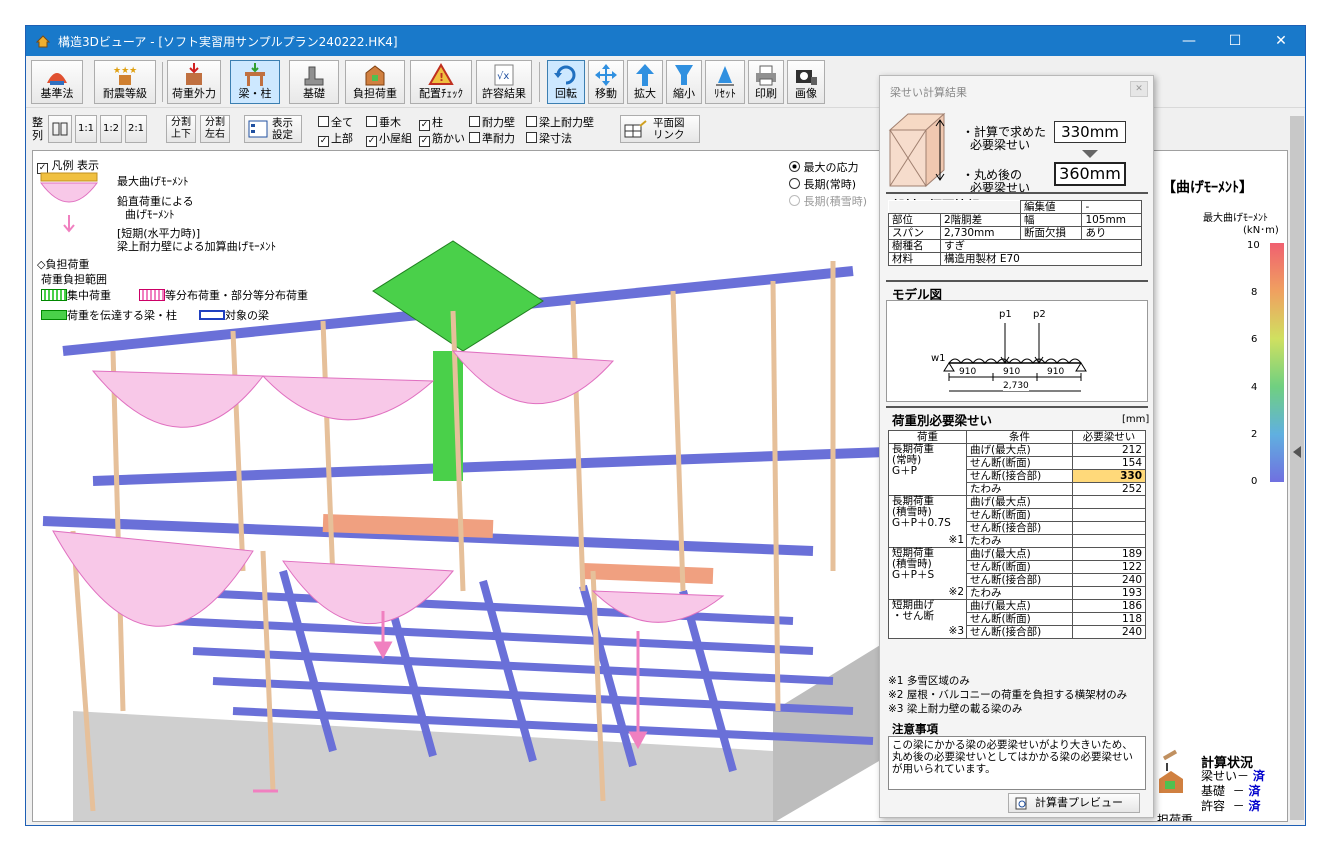  I want to click on plan-link-button: 平面図 リンク, so click(660, 129).